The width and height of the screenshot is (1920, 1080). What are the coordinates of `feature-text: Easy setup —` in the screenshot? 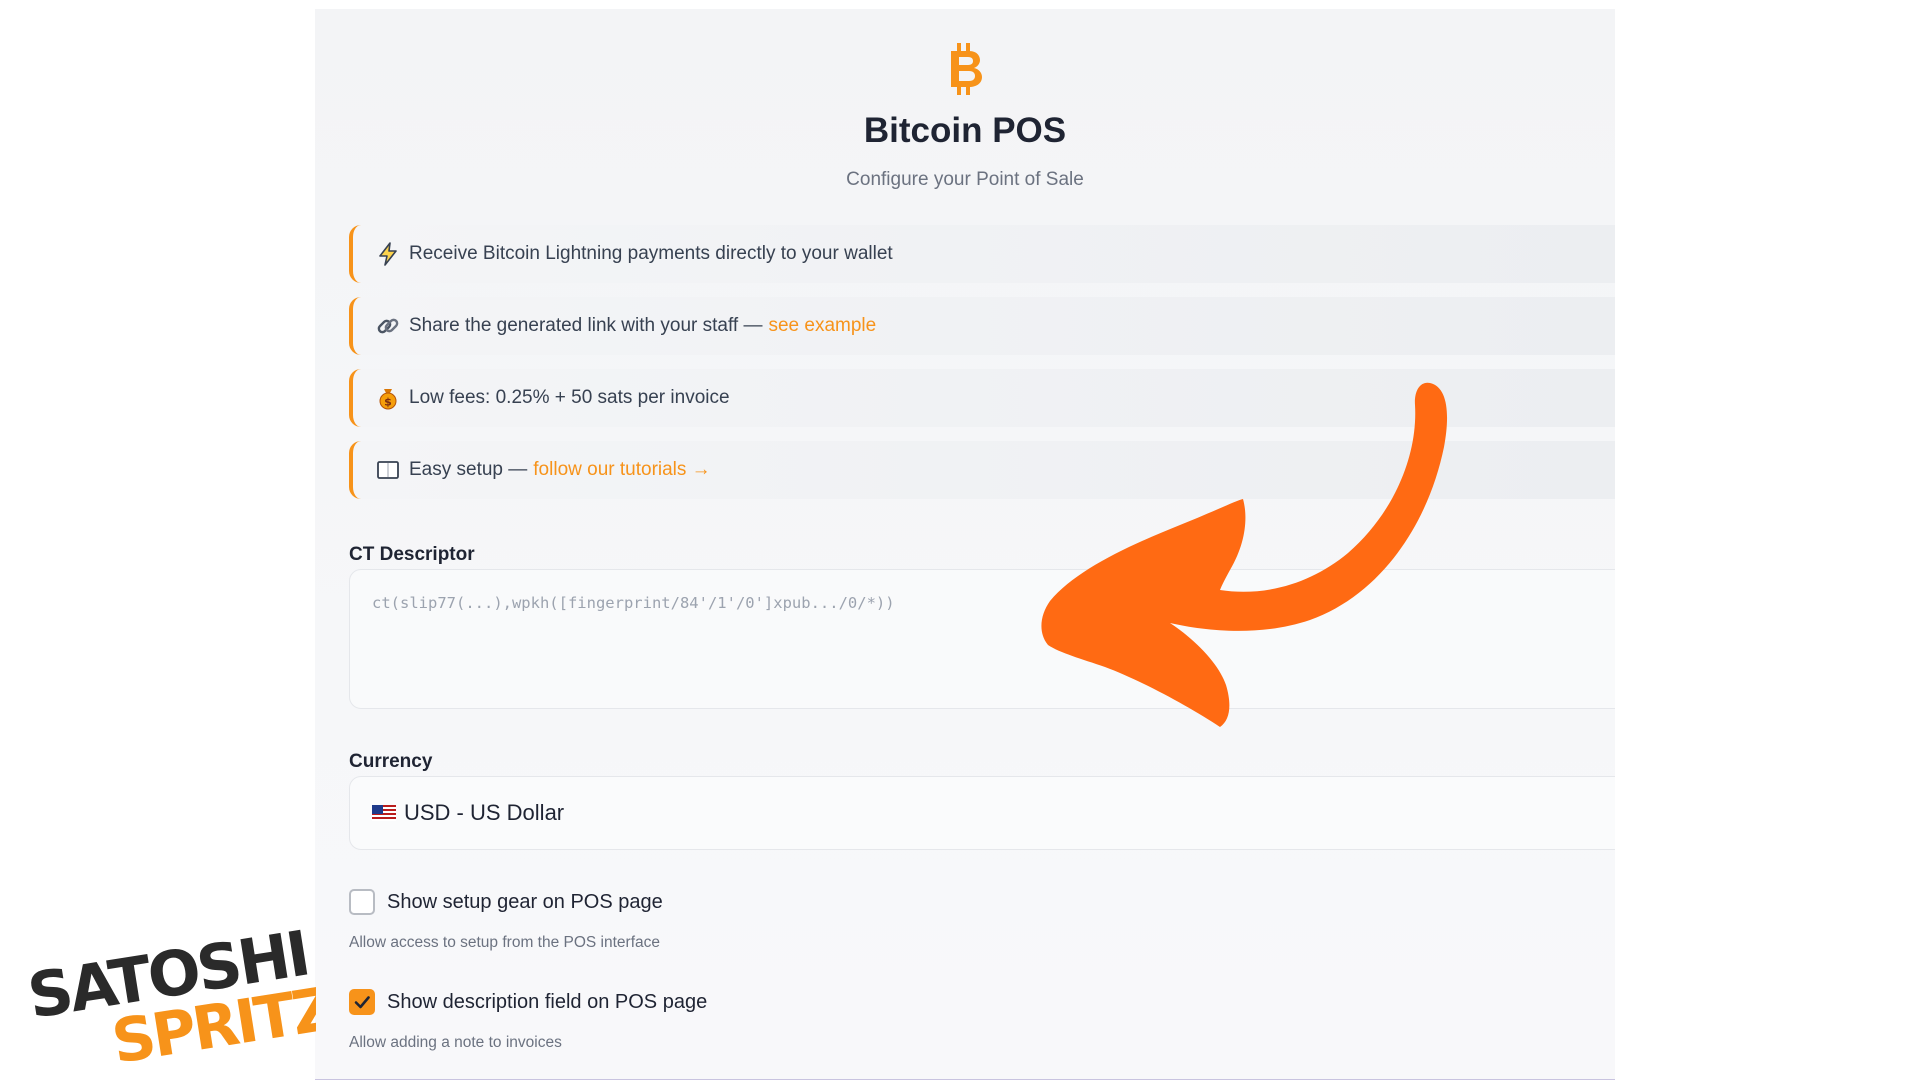 It's located at (468, 469).